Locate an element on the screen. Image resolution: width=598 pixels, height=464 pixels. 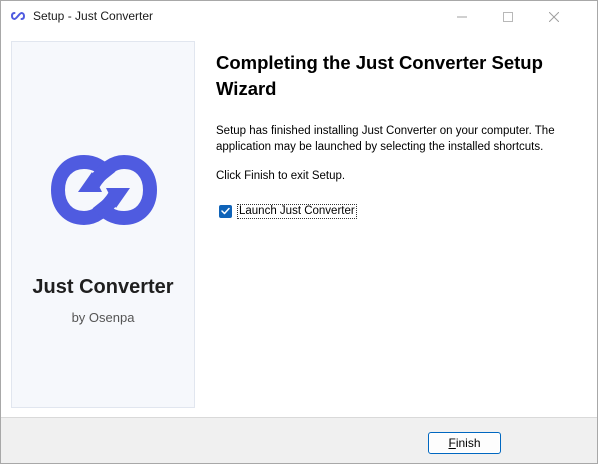
finish-label-rest: inish is located at coordinates (468, 443).